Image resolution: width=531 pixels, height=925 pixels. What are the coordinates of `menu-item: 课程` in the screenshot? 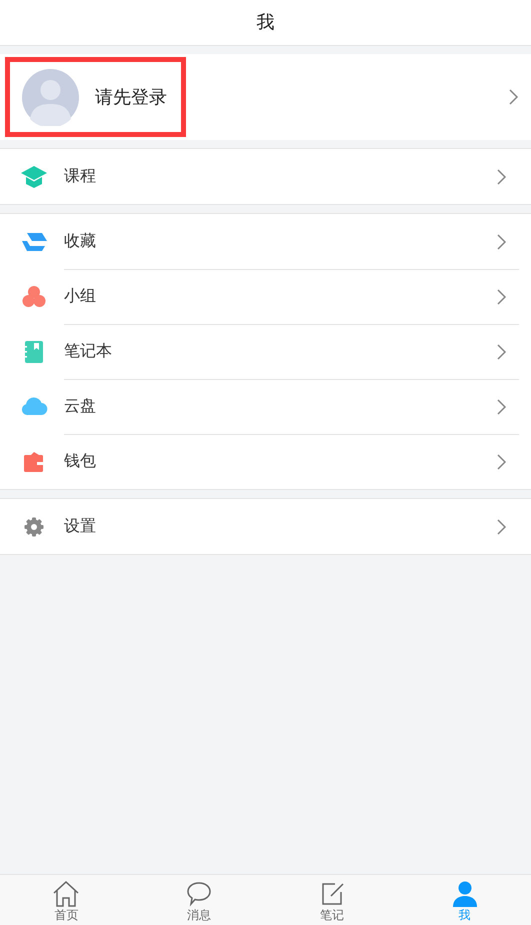 It's located at (265, 176).